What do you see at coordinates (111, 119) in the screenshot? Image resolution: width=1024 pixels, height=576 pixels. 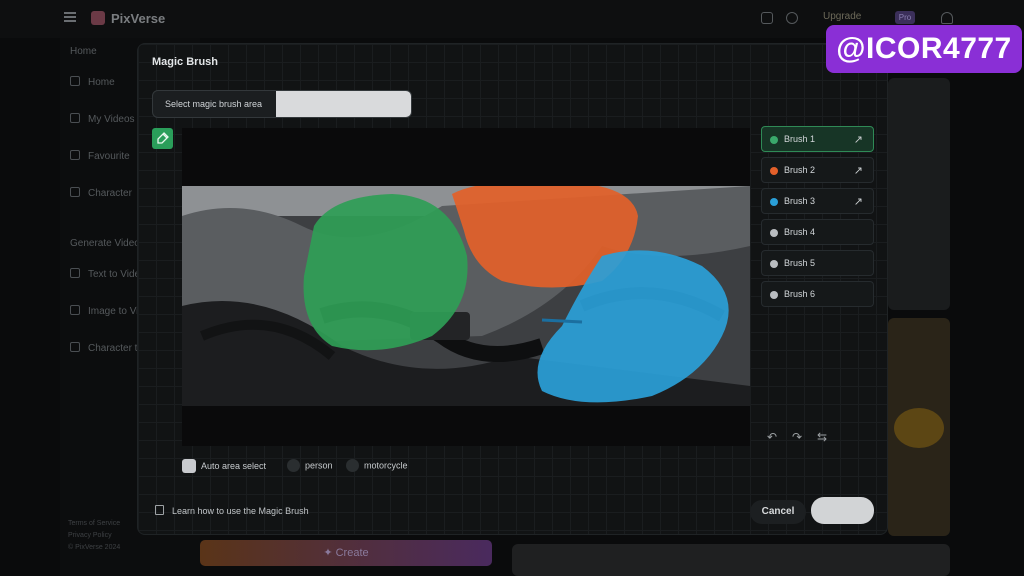 I see `sidebar-item-label: My Videos` at bounding box center [111, 119].